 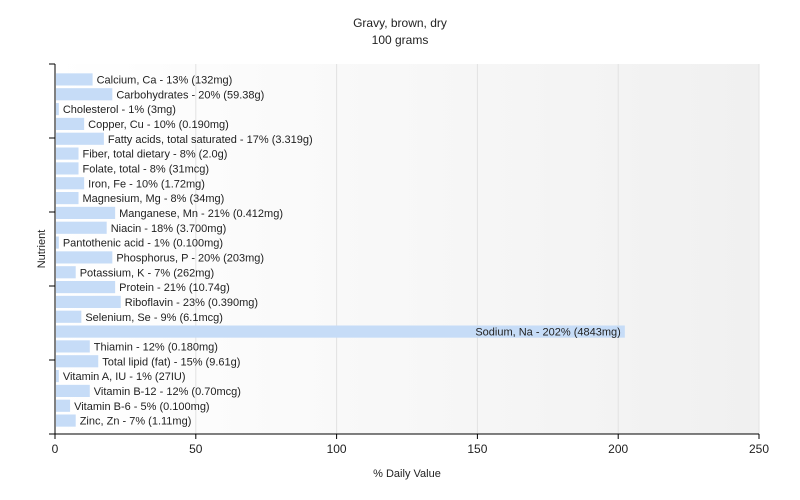 What do you see at coordinates (147, 273) in the screenshot?
I see `bar-label: Potassium, K - 7% (262mg)` at bounding box center [147, 273].